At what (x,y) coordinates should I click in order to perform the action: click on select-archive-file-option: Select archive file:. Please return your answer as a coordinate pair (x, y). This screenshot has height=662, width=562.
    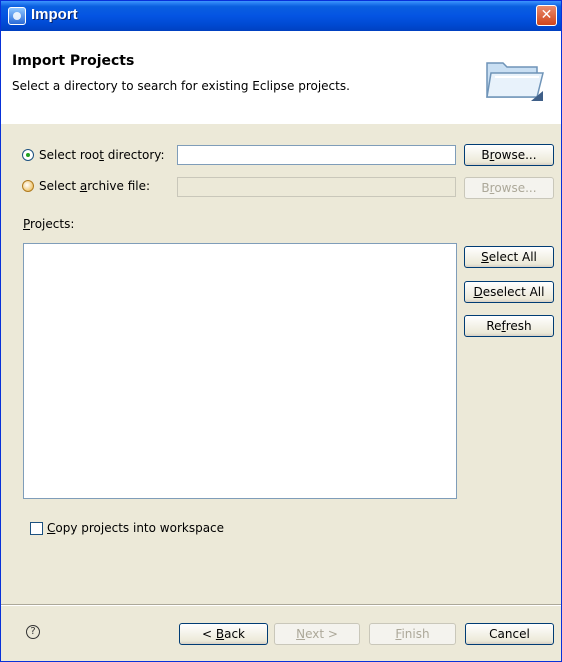
    Looking at the image, I should click on (86, 186).